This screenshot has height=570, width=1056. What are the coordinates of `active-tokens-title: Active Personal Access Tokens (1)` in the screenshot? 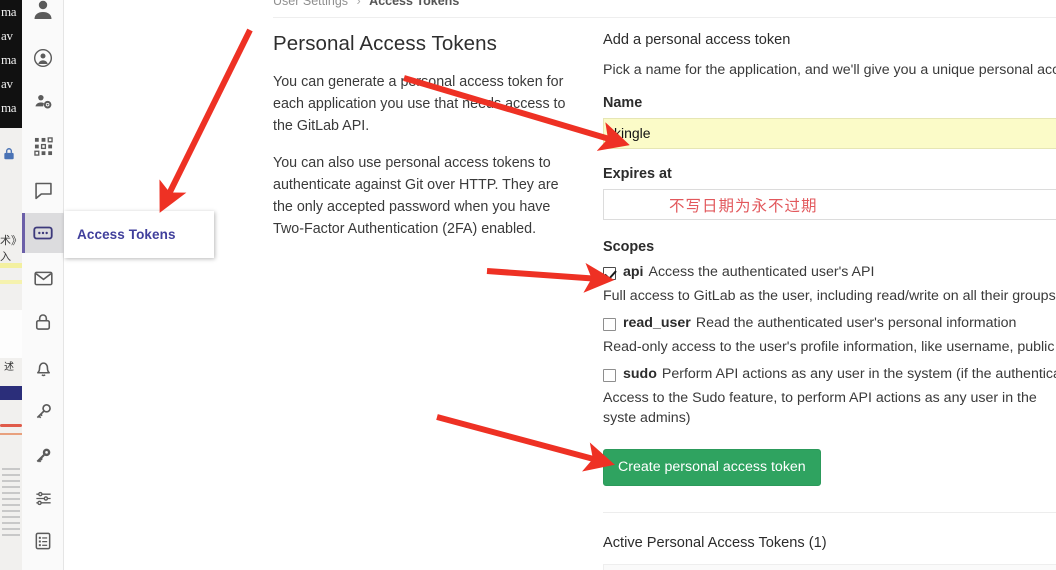 It's located at (715, 543).